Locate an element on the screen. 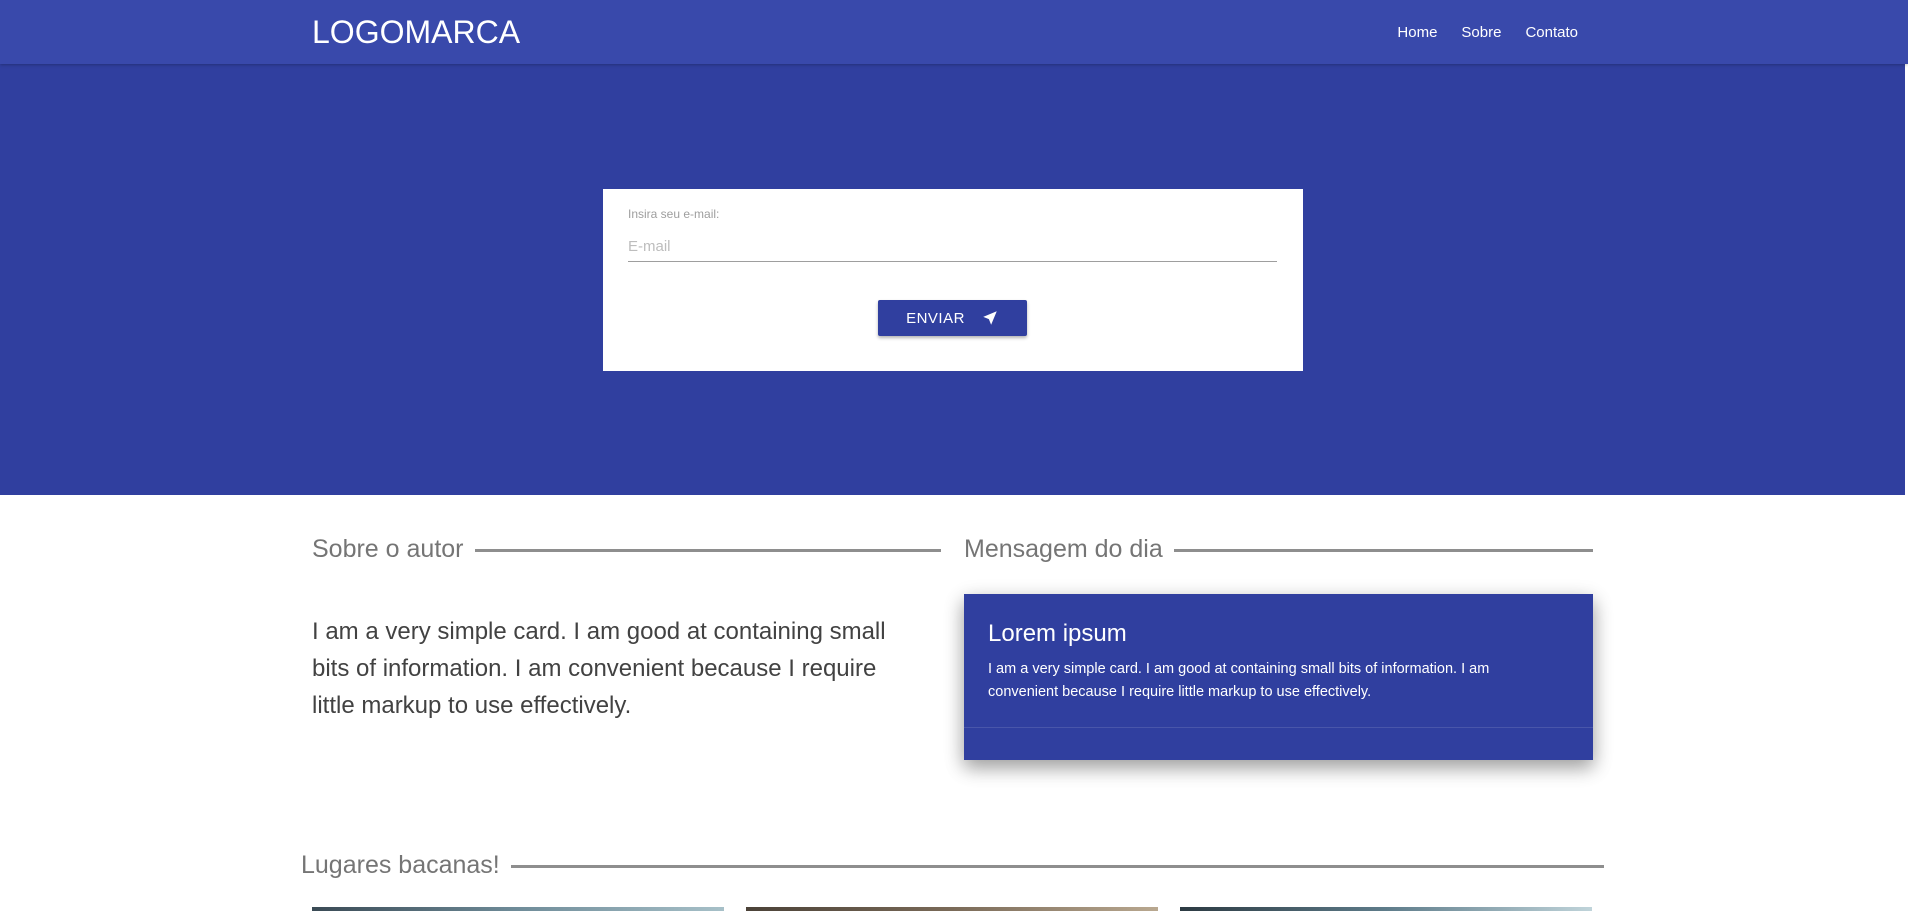 This screenshot has height=911, width=1908. nav-links: Home Sobre Contato is located at coordinates (1475, 32).